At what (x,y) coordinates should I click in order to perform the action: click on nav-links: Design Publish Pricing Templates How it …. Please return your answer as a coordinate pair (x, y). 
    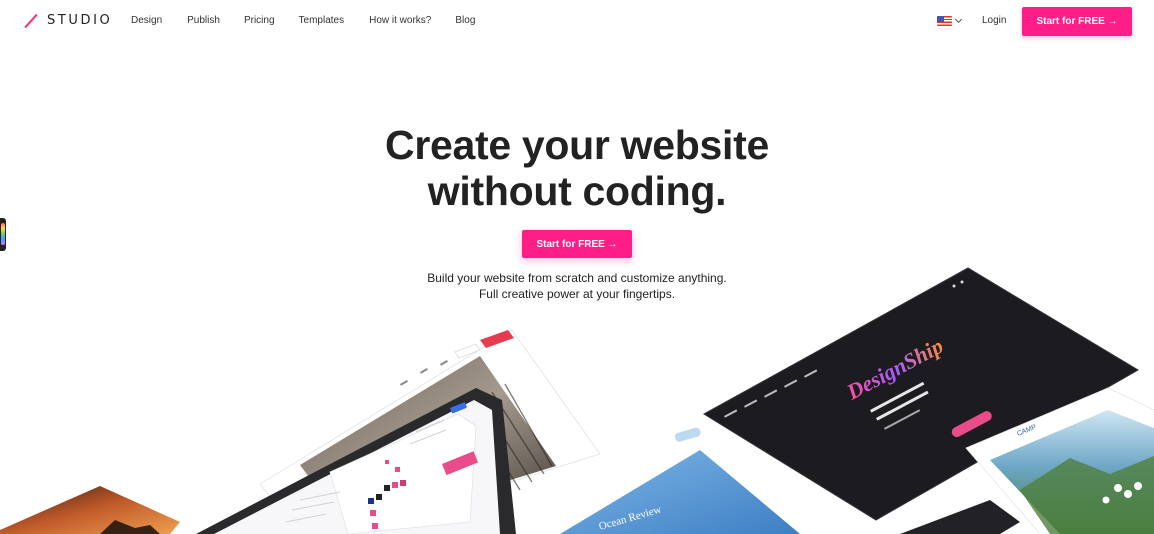
    Looking at the image, I should click on (315, 20).